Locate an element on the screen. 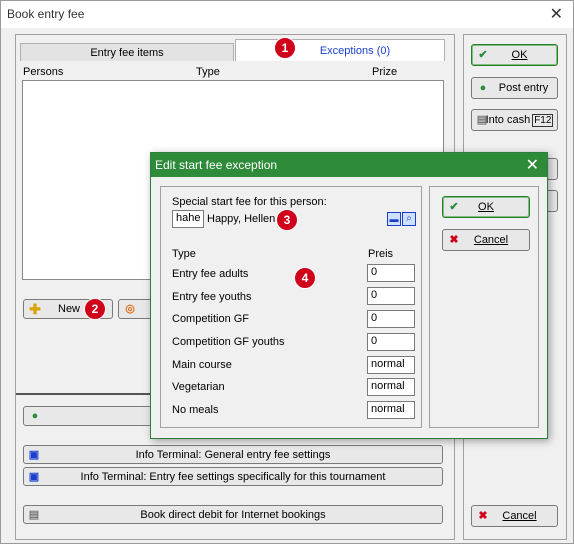  person-code-field: hahe is located at coordinates (188, 219).